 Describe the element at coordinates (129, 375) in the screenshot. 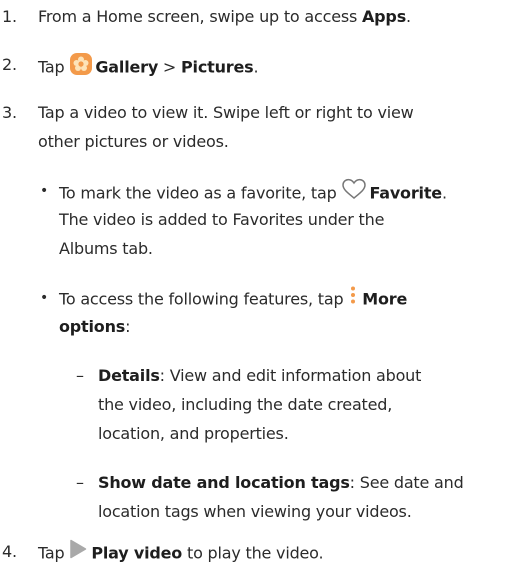

I see `details-label: Details` at that location.